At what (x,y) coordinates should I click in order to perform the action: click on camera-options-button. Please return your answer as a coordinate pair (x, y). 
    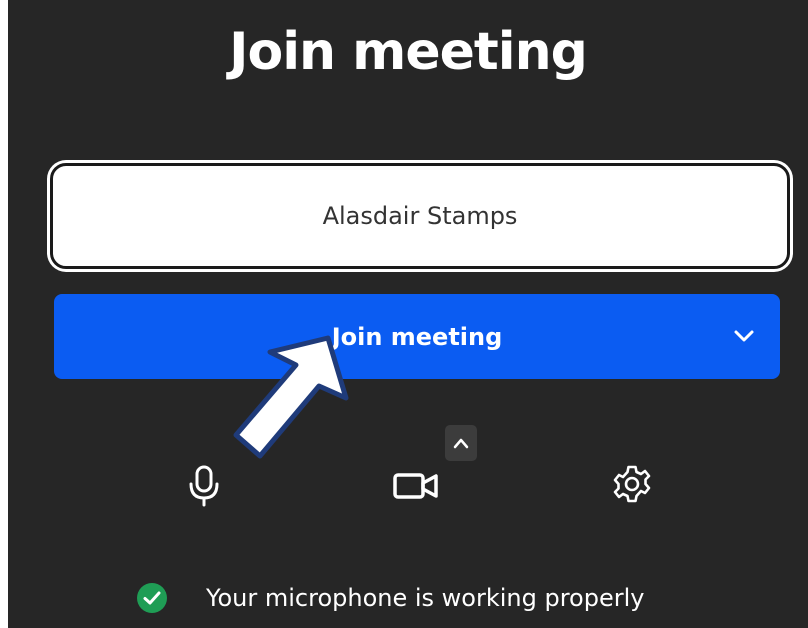
    Looking at the image, I should click on (461, 443).